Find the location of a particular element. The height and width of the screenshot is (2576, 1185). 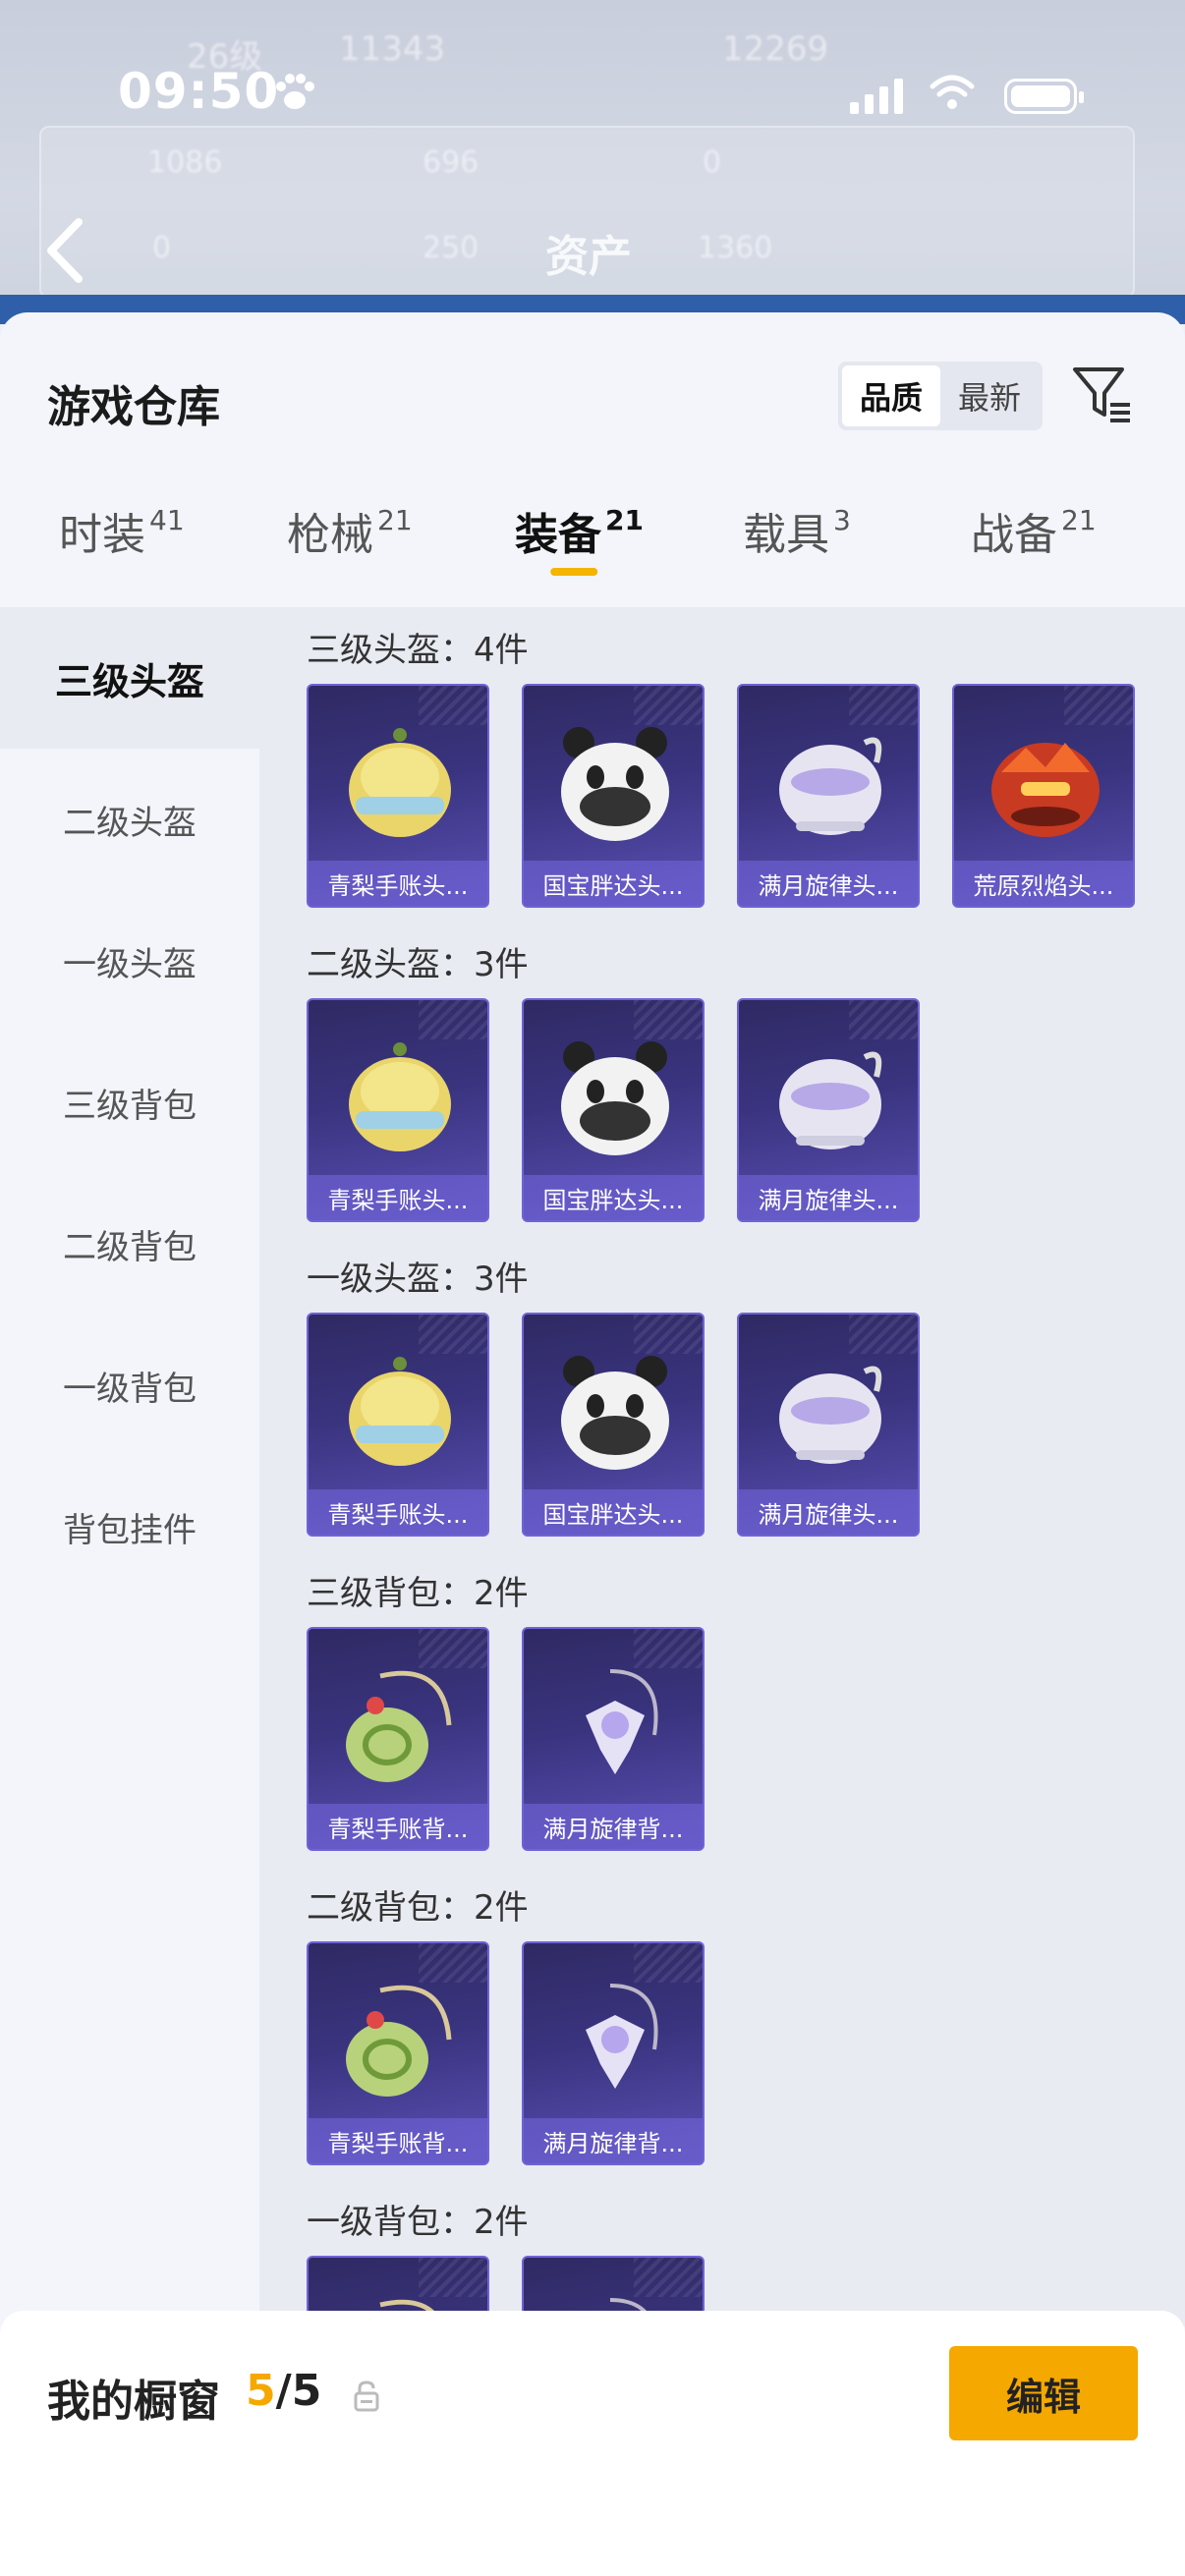

section-label: 一级头盔：3件 is located at coordinates (418, 1279).